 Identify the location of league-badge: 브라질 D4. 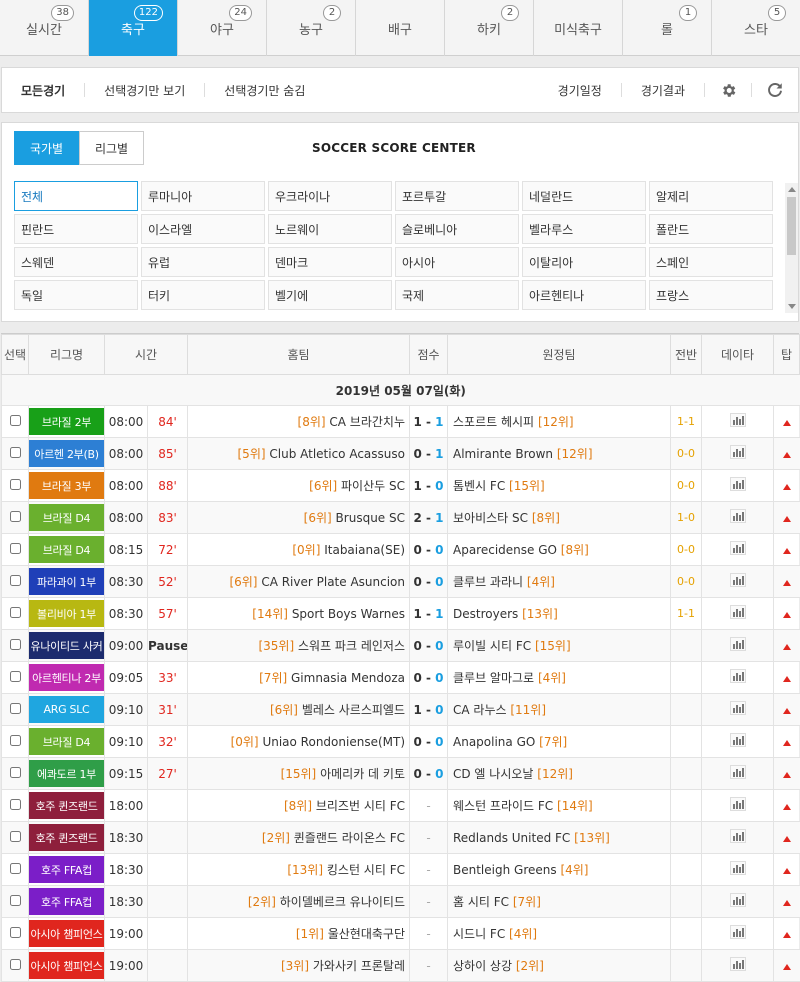
(66, 741).